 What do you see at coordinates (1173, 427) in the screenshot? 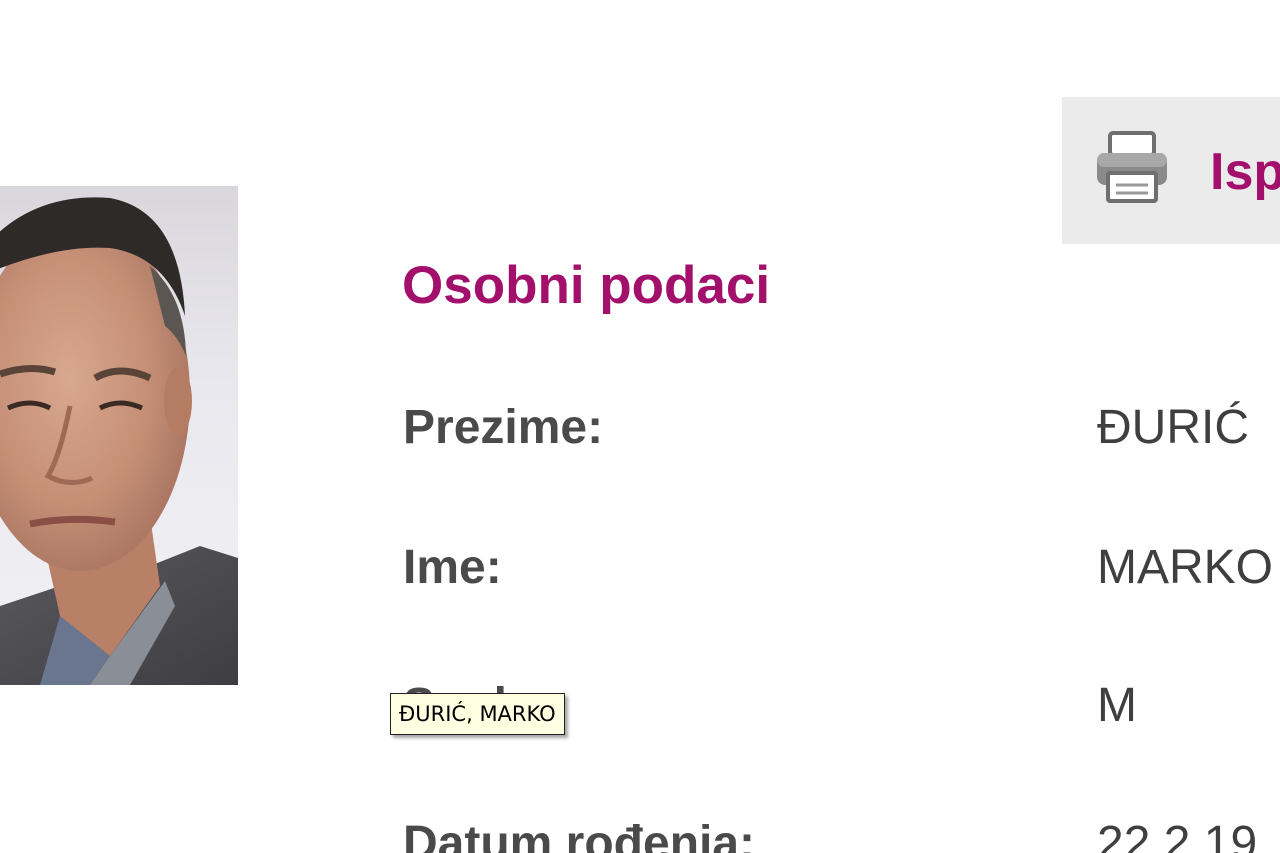
I see `surname-value: ĐURIĆ` at bounding box center [1173, 427].